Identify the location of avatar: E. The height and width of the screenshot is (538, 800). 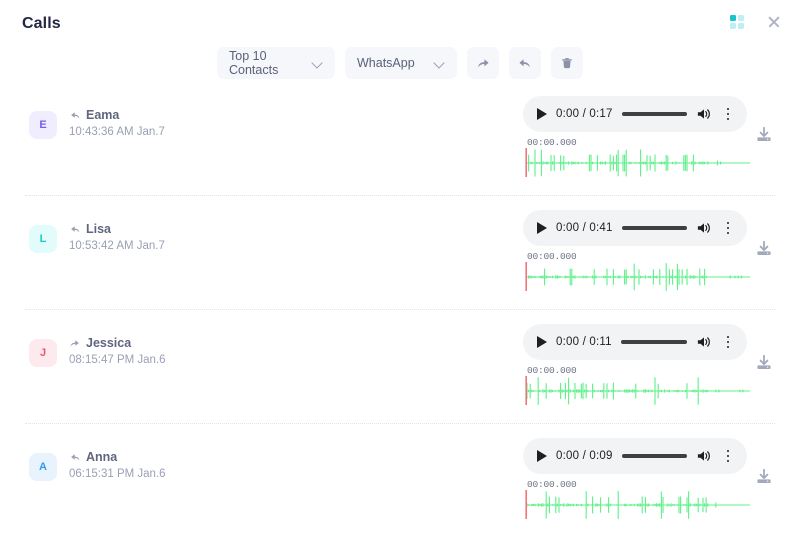
(43, 125).